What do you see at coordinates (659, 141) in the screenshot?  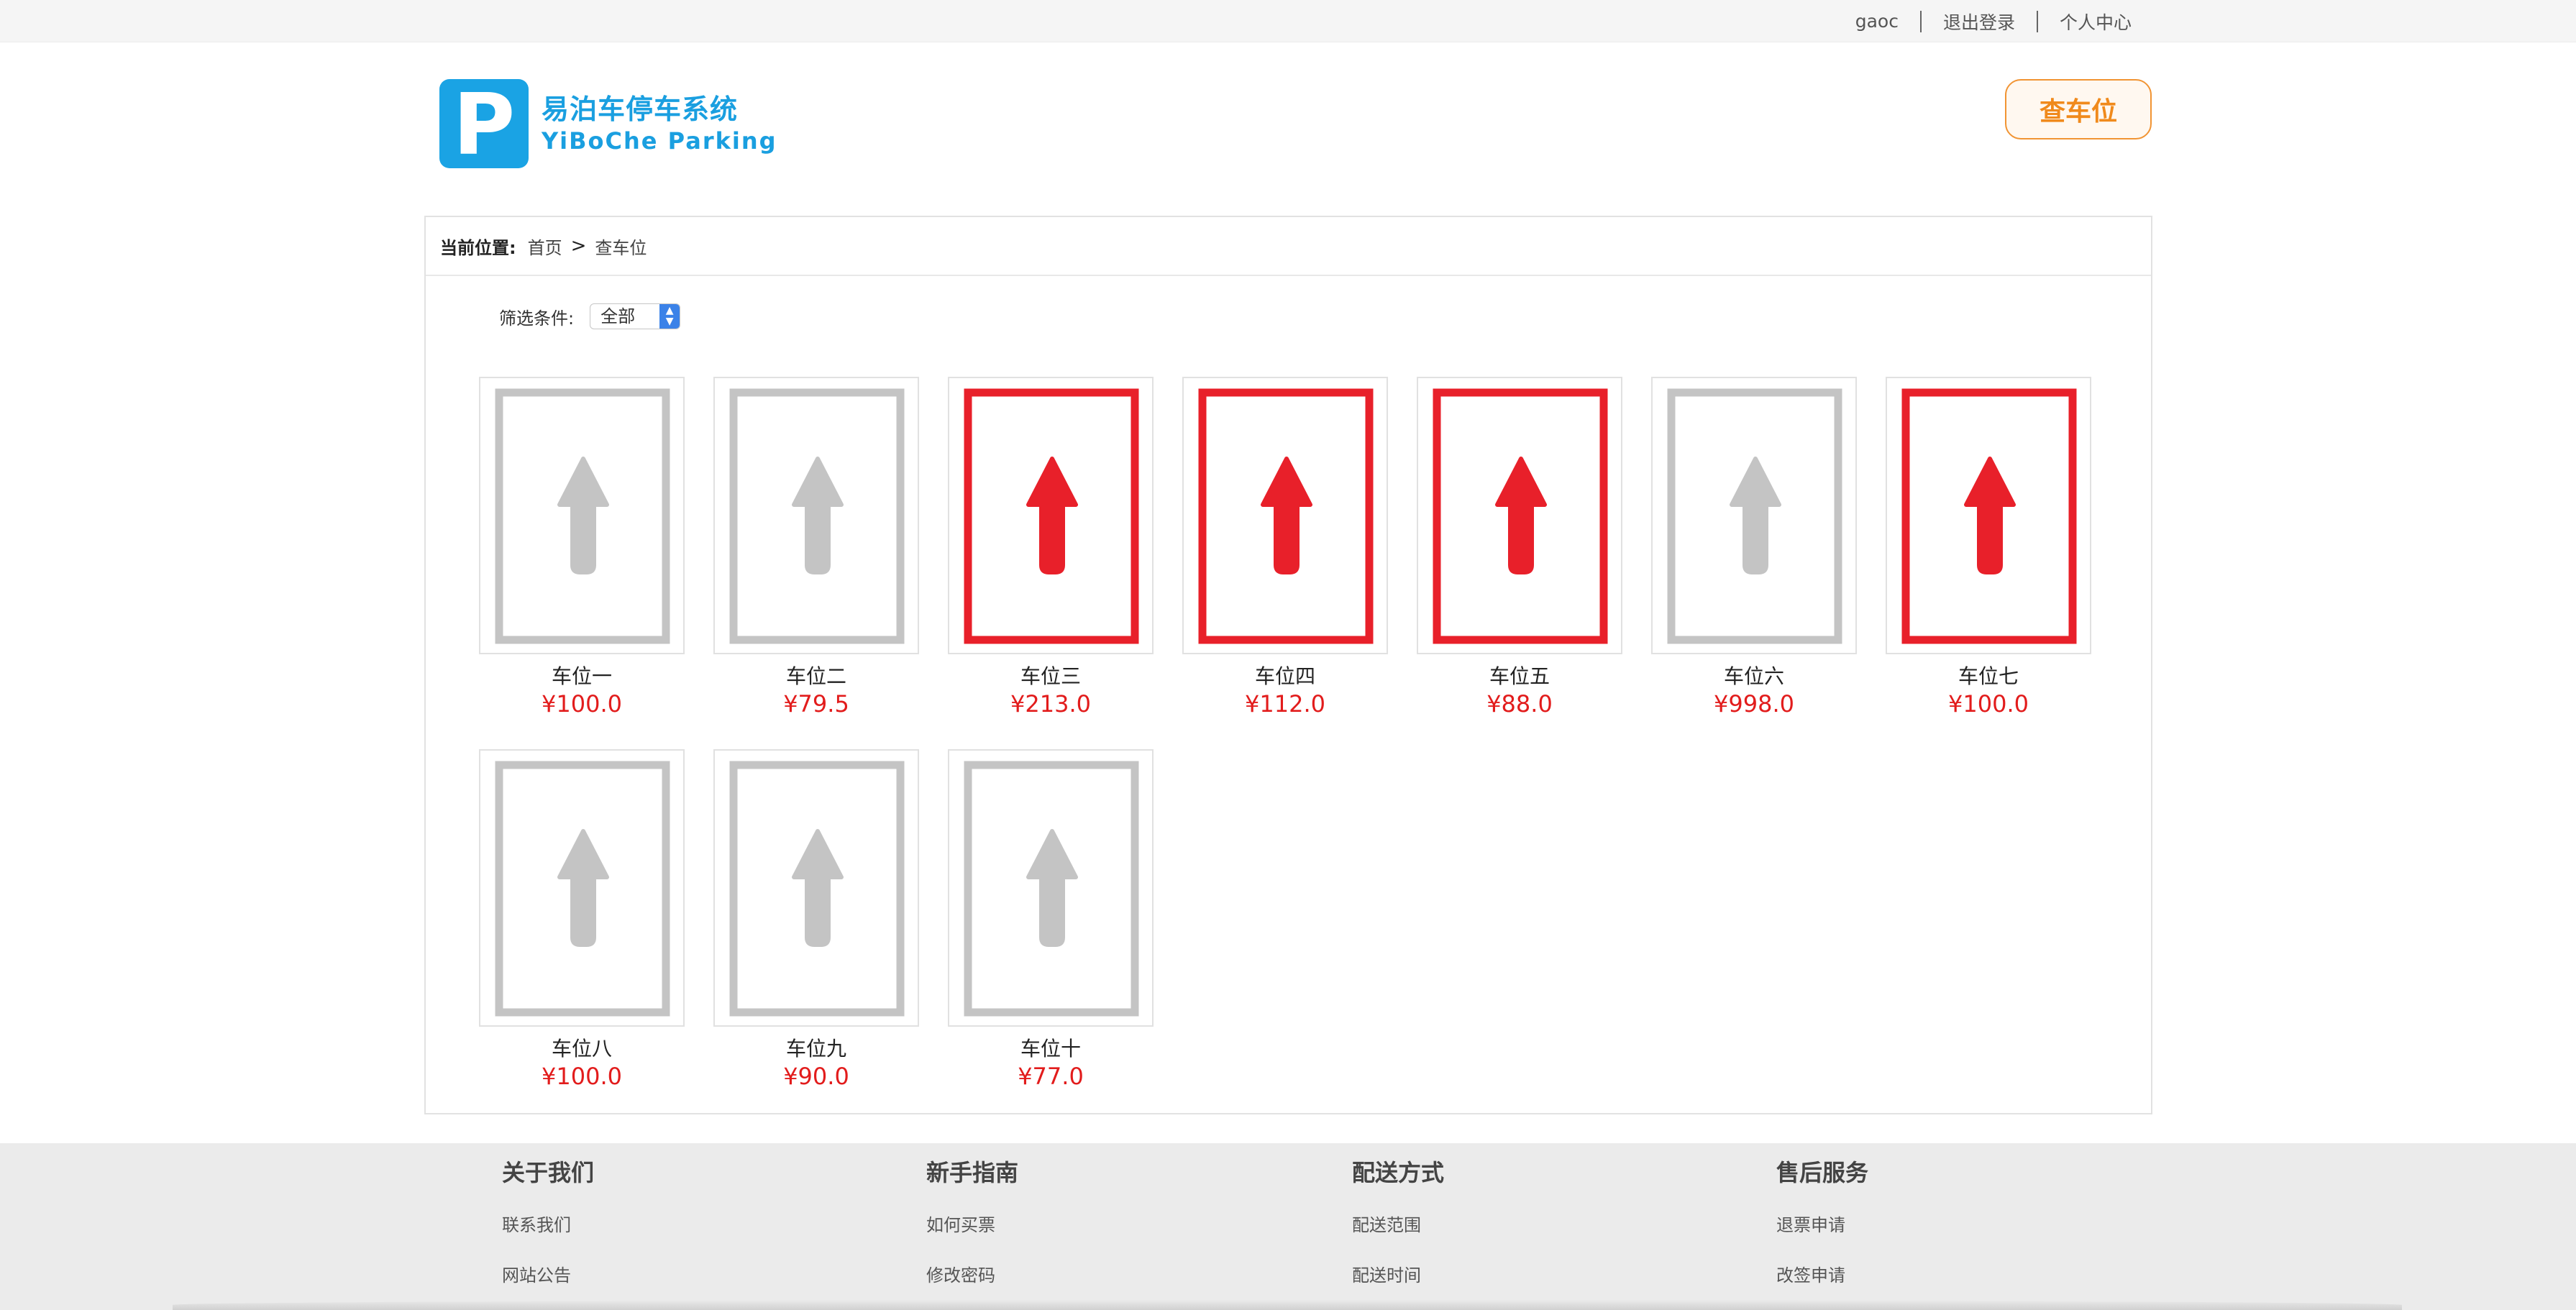 I see `logo-title-en: YiBoChe Parking` at bounding box center [659, 141].